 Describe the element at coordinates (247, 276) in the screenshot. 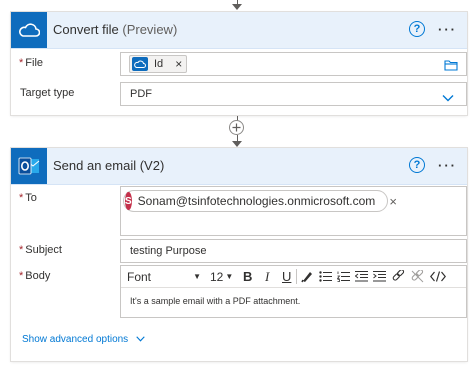

I see `bold-button: B` at that location.